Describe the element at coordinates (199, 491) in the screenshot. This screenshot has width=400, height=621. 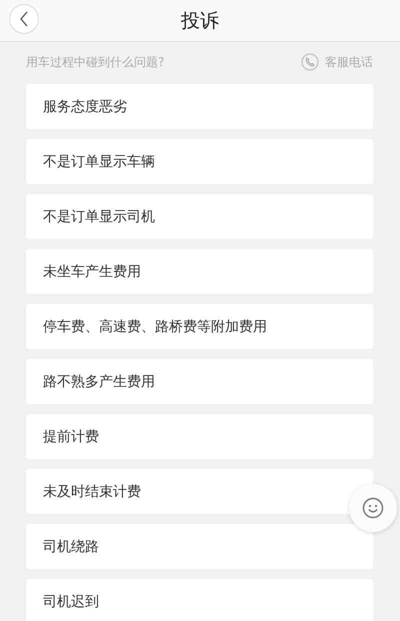
I see `complaint-reason-item: 未及时结束计费` at that location.